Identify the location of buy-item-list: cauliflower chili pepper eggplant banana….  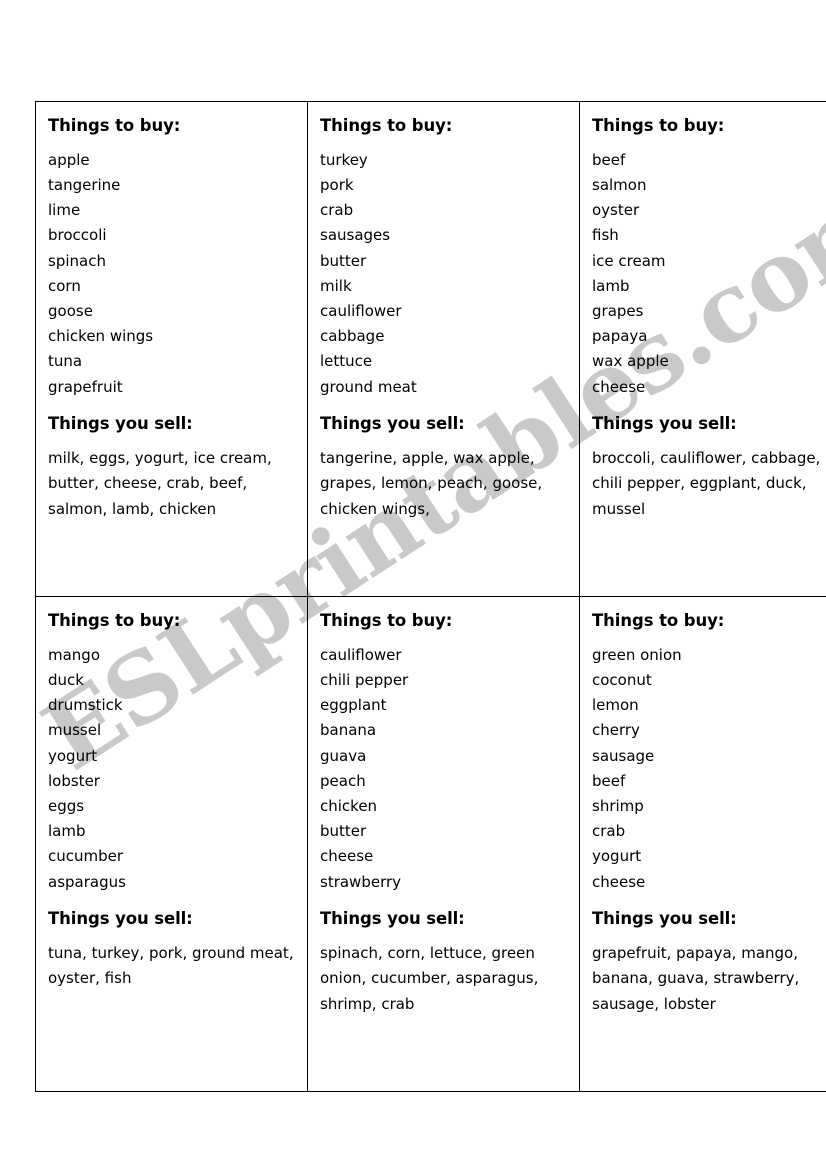
(443, 769).